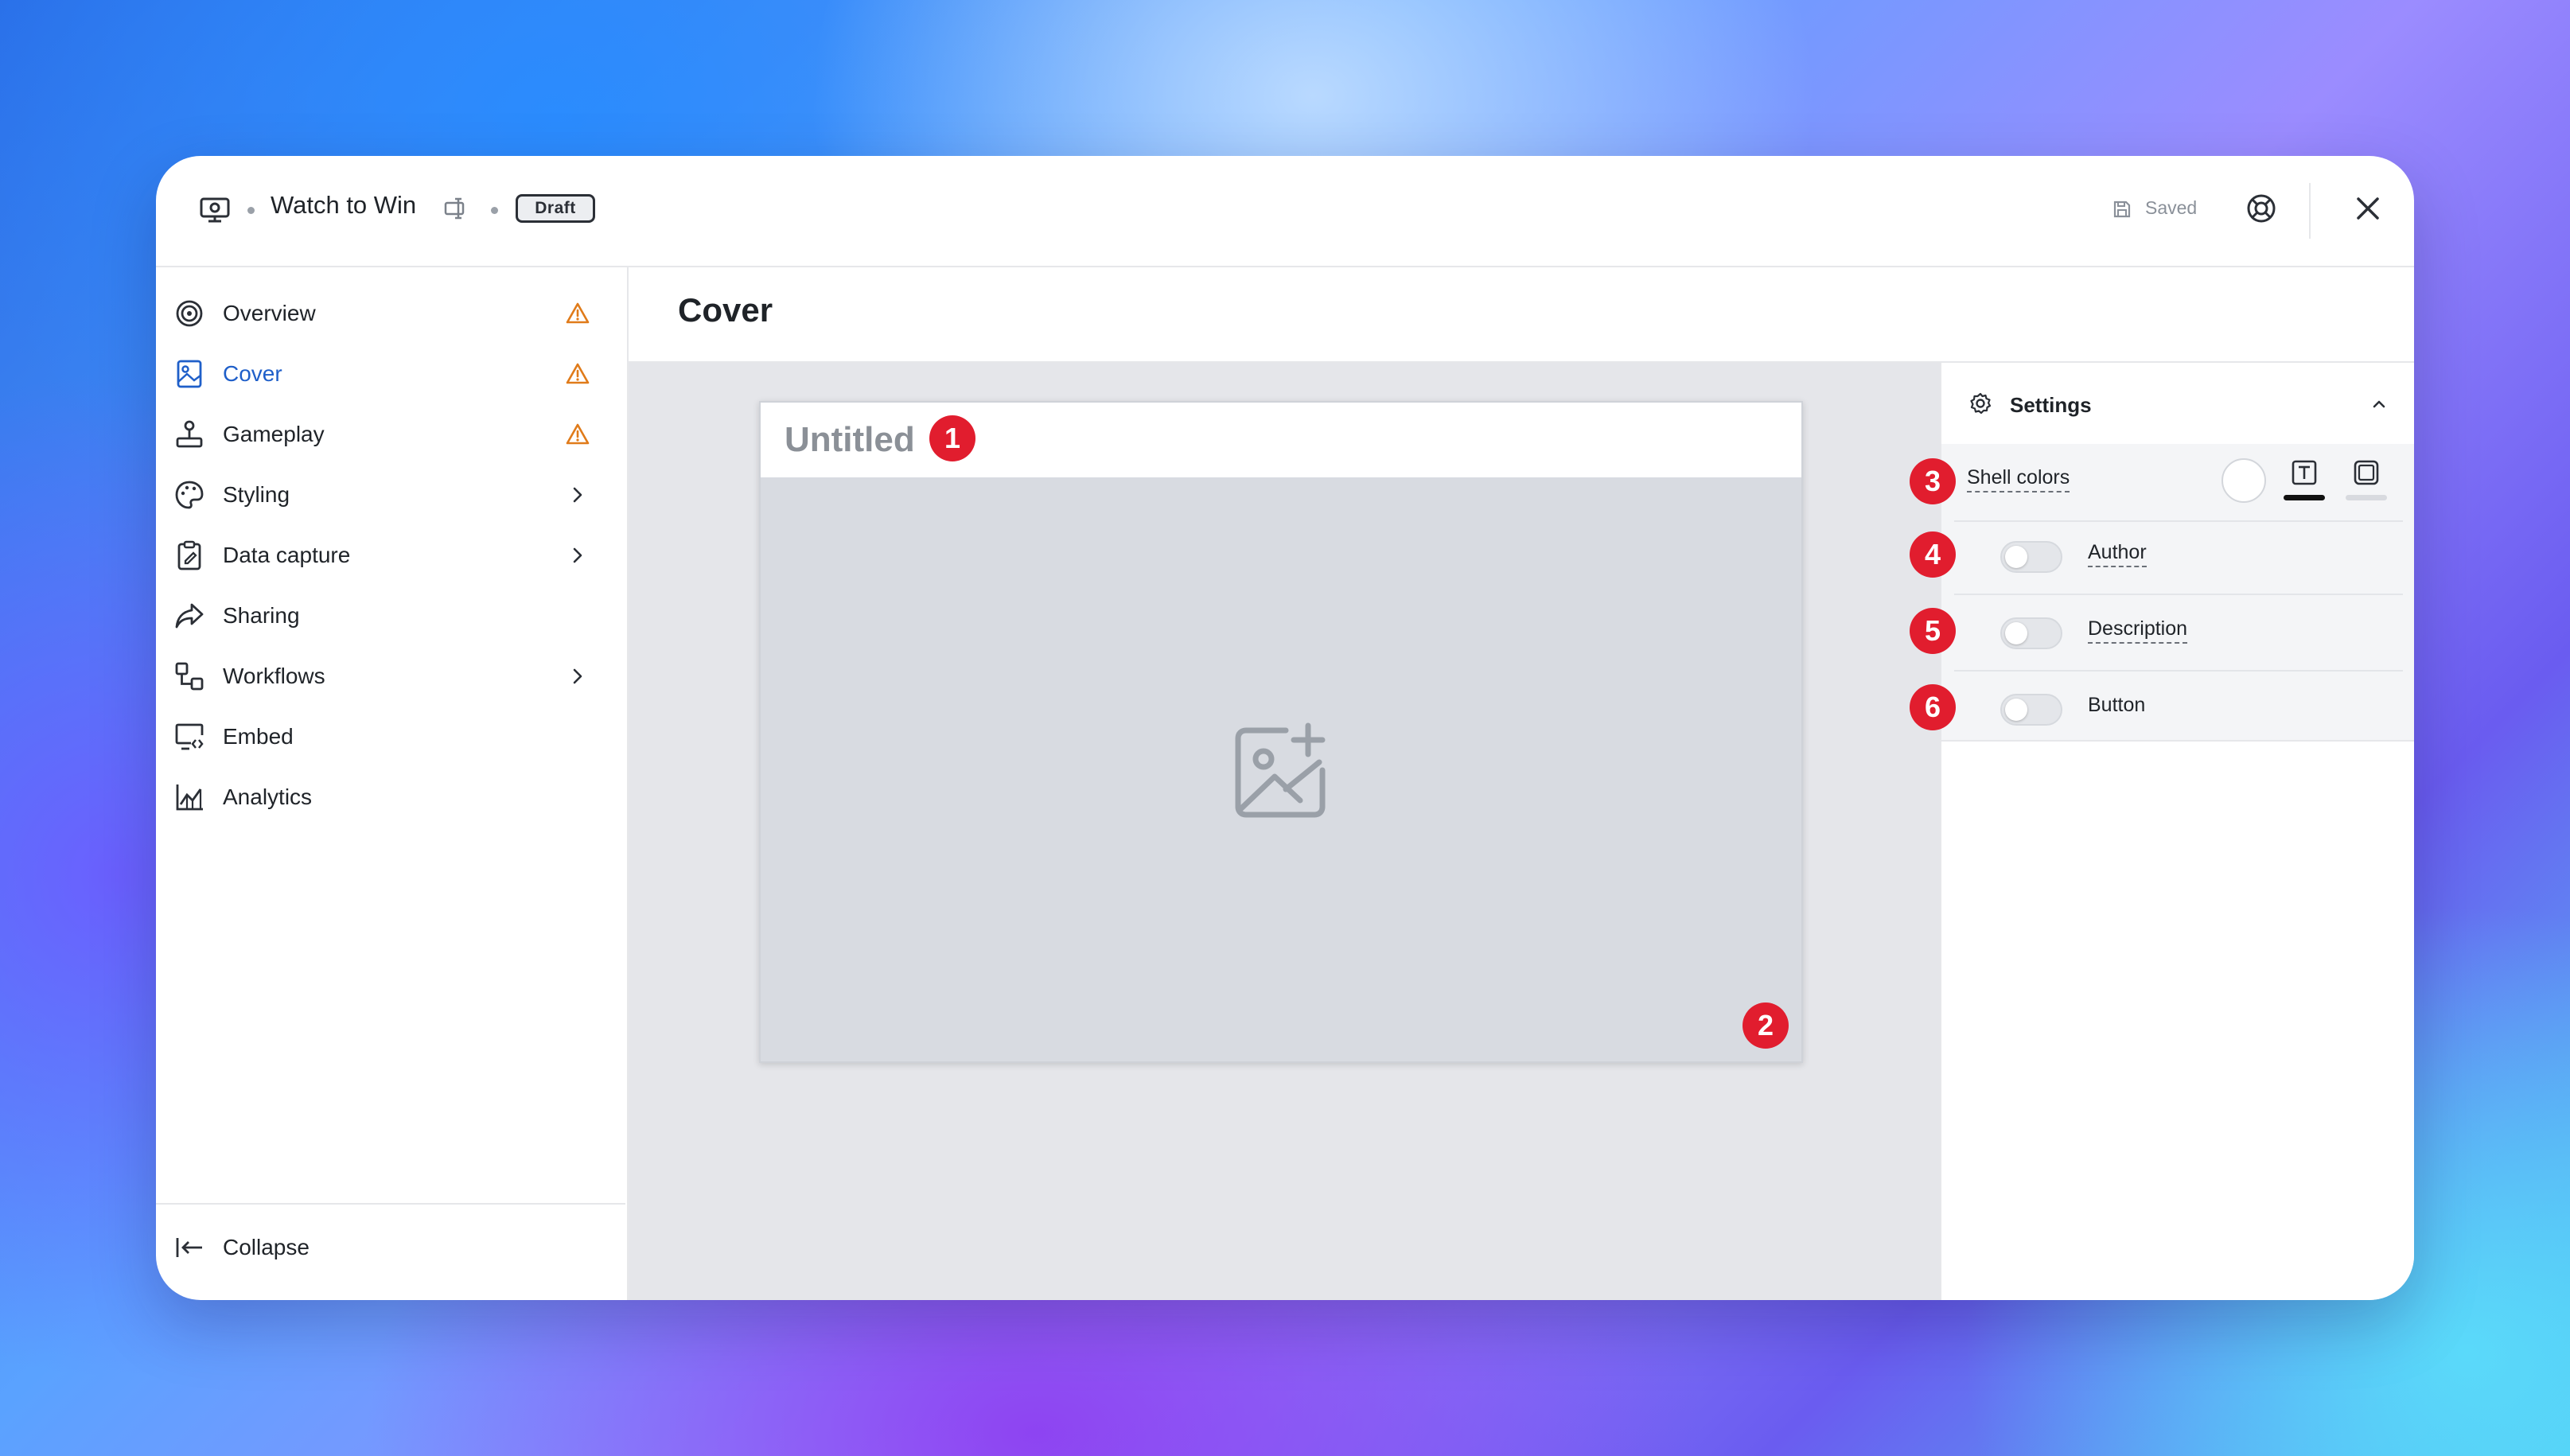  What do you see at coordinates (189, 313) in the screenshot?
I see `target-icon` at bounding box center [189, 313].